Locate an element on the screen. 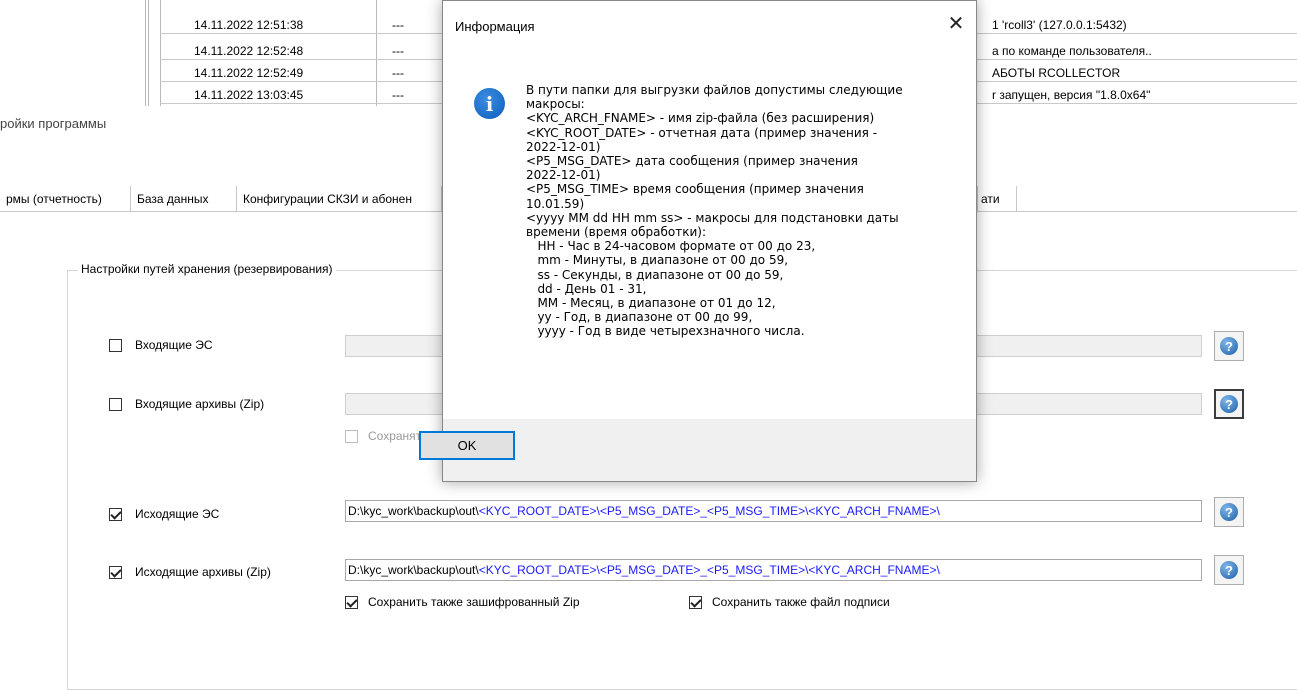  in-zip-checkbox is located at coordinates (115, 404).